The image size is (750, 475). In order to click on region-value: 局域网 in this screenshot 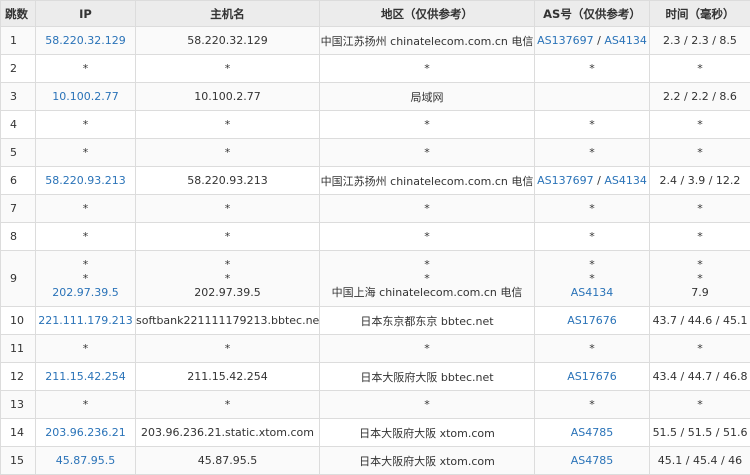, I will do `click(427, 97)`.